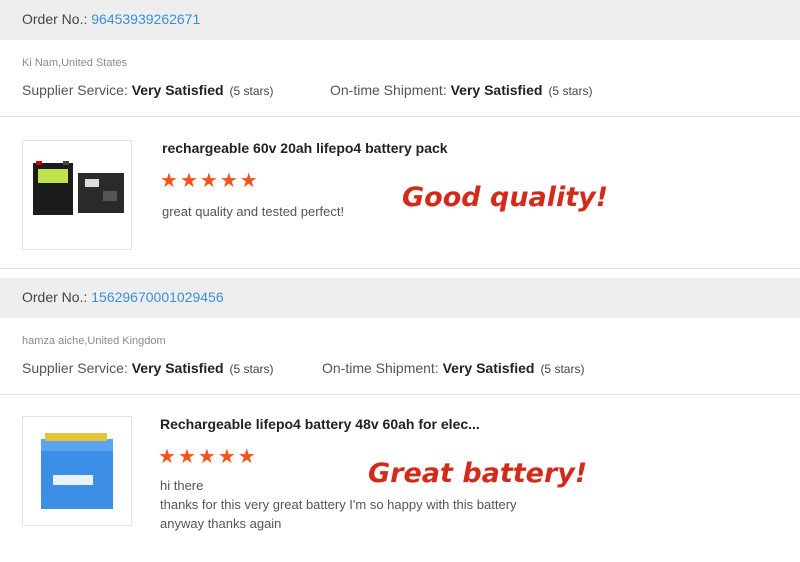 The height and width of the screenshot is (562, 800). What do you see at coordinates (253, 211) in the screenshot?
I see `review-comment: great quality and tested perfect!` at bounding box center [253, 211].